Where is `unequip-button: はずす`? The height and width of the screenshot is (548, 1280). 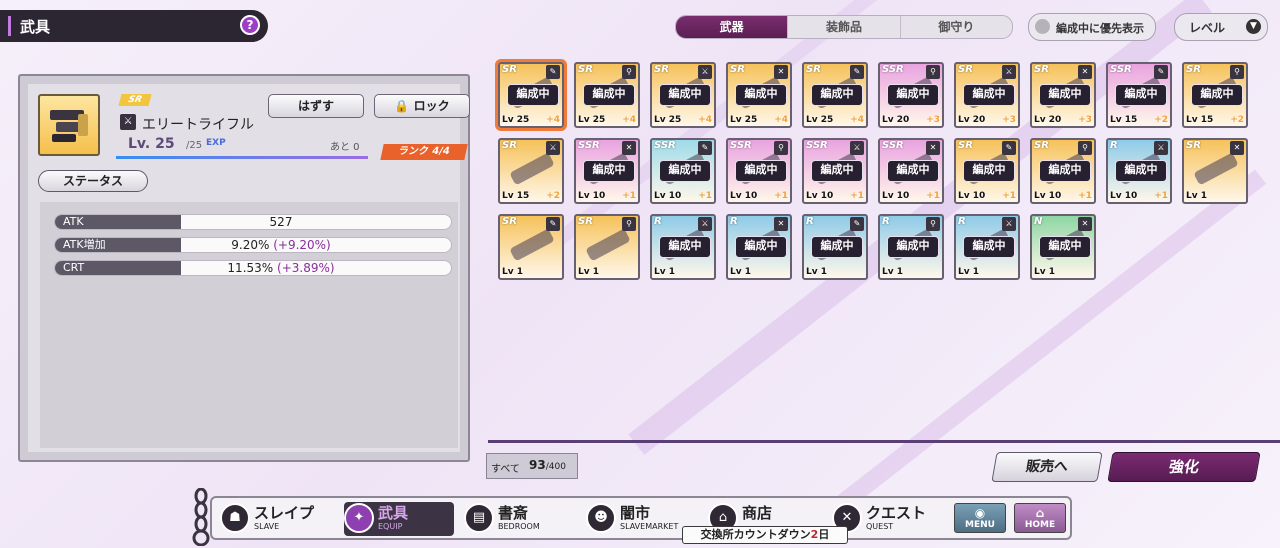
unequip-button: はずす is located at coordinates (316, 106).